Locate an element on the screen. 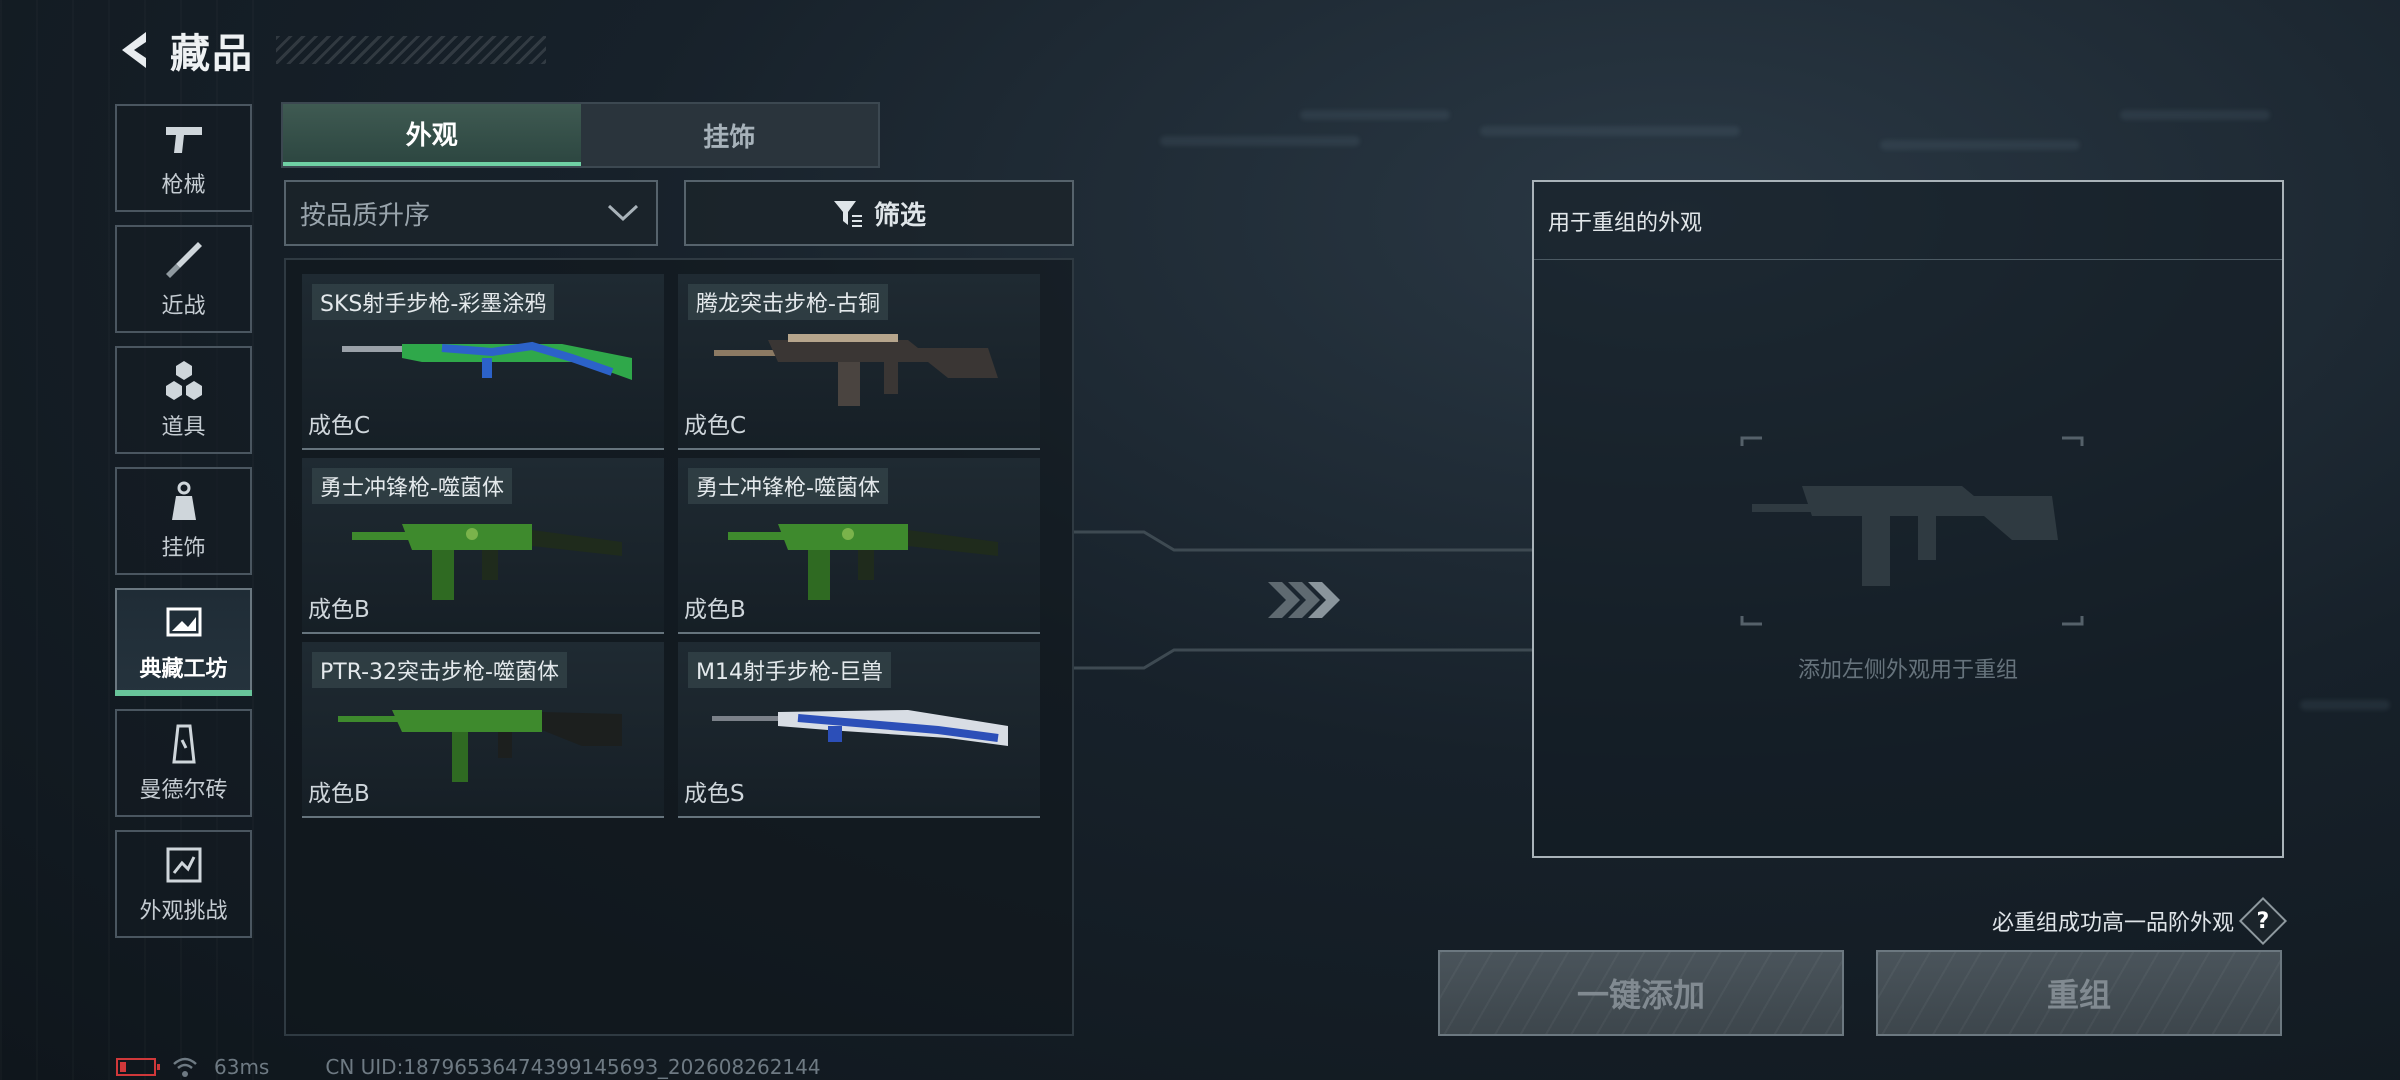  knife-icon is located at coordinates (184, 260).